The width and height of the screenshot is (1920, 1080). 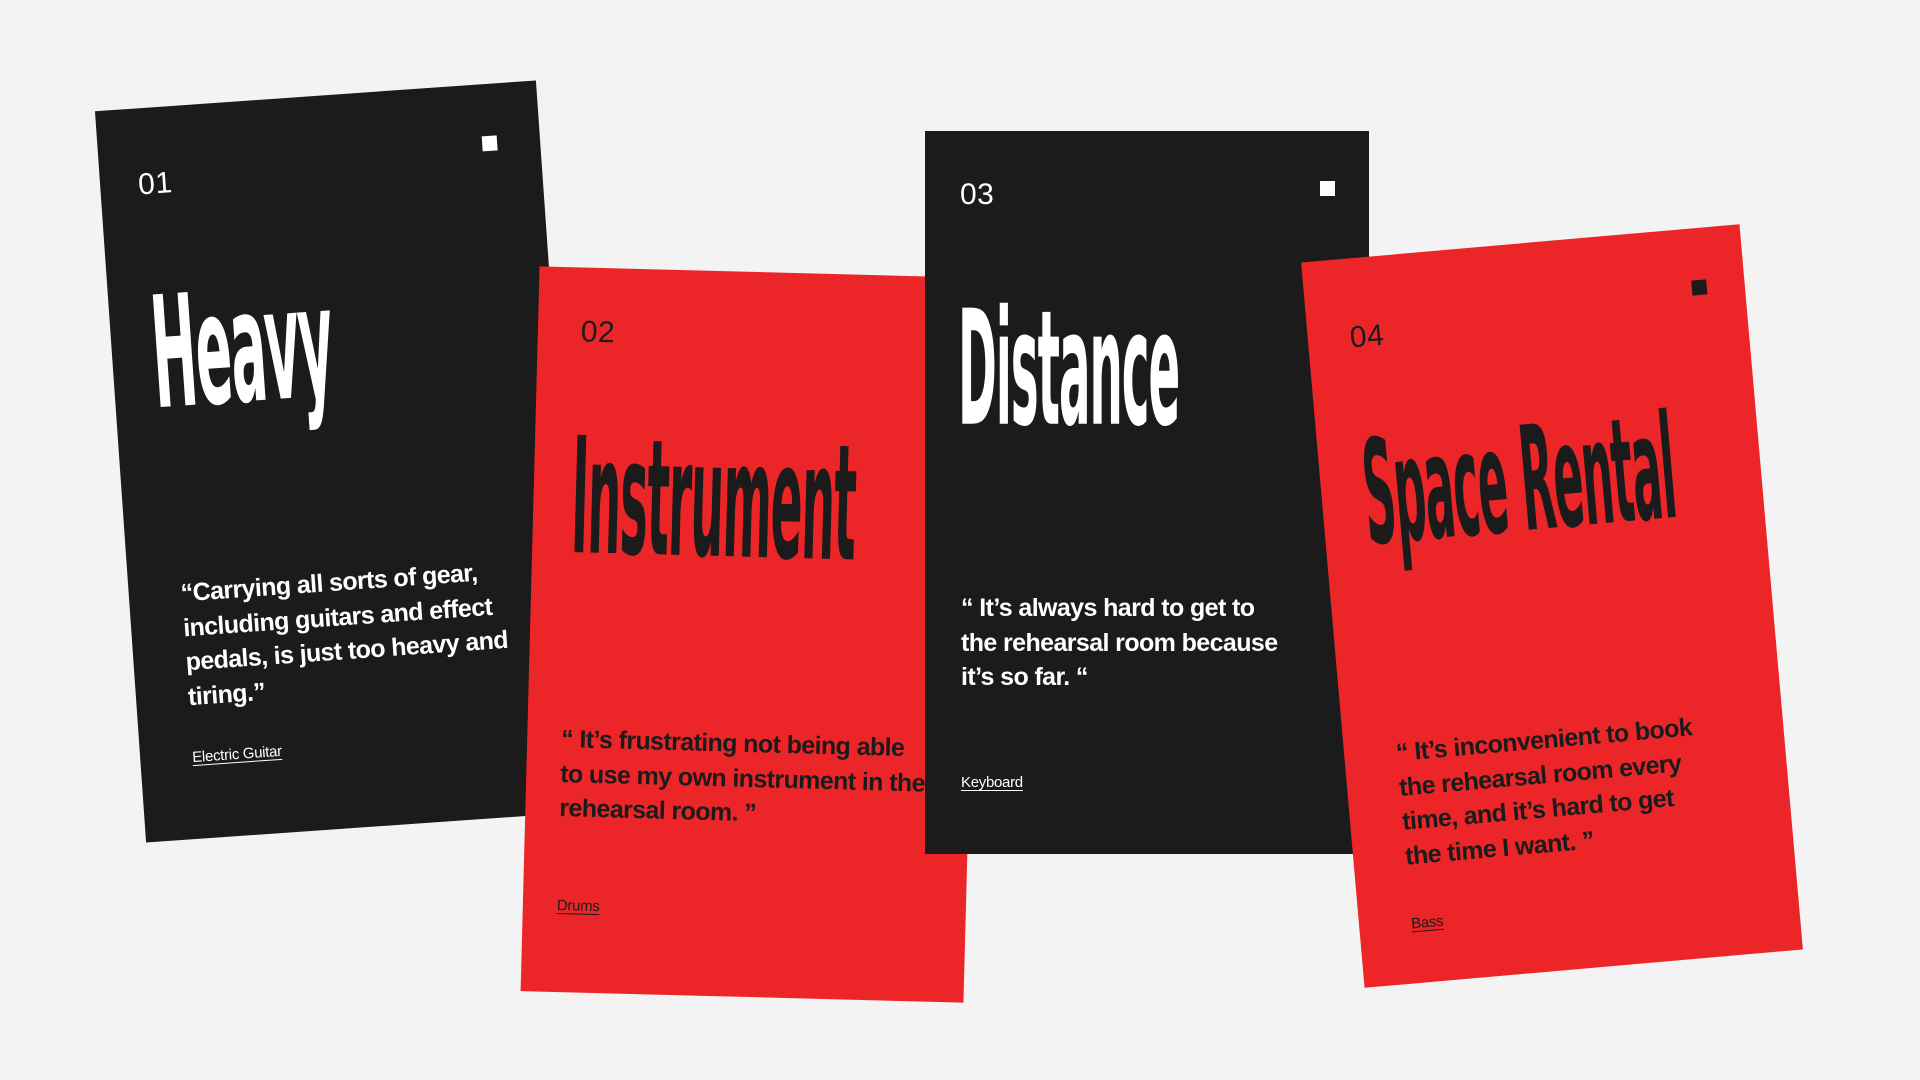 What do you see at coordinates (242, 349) in the screenshot?
I see `card-title: Heavy` at bounding box center [242, 349].